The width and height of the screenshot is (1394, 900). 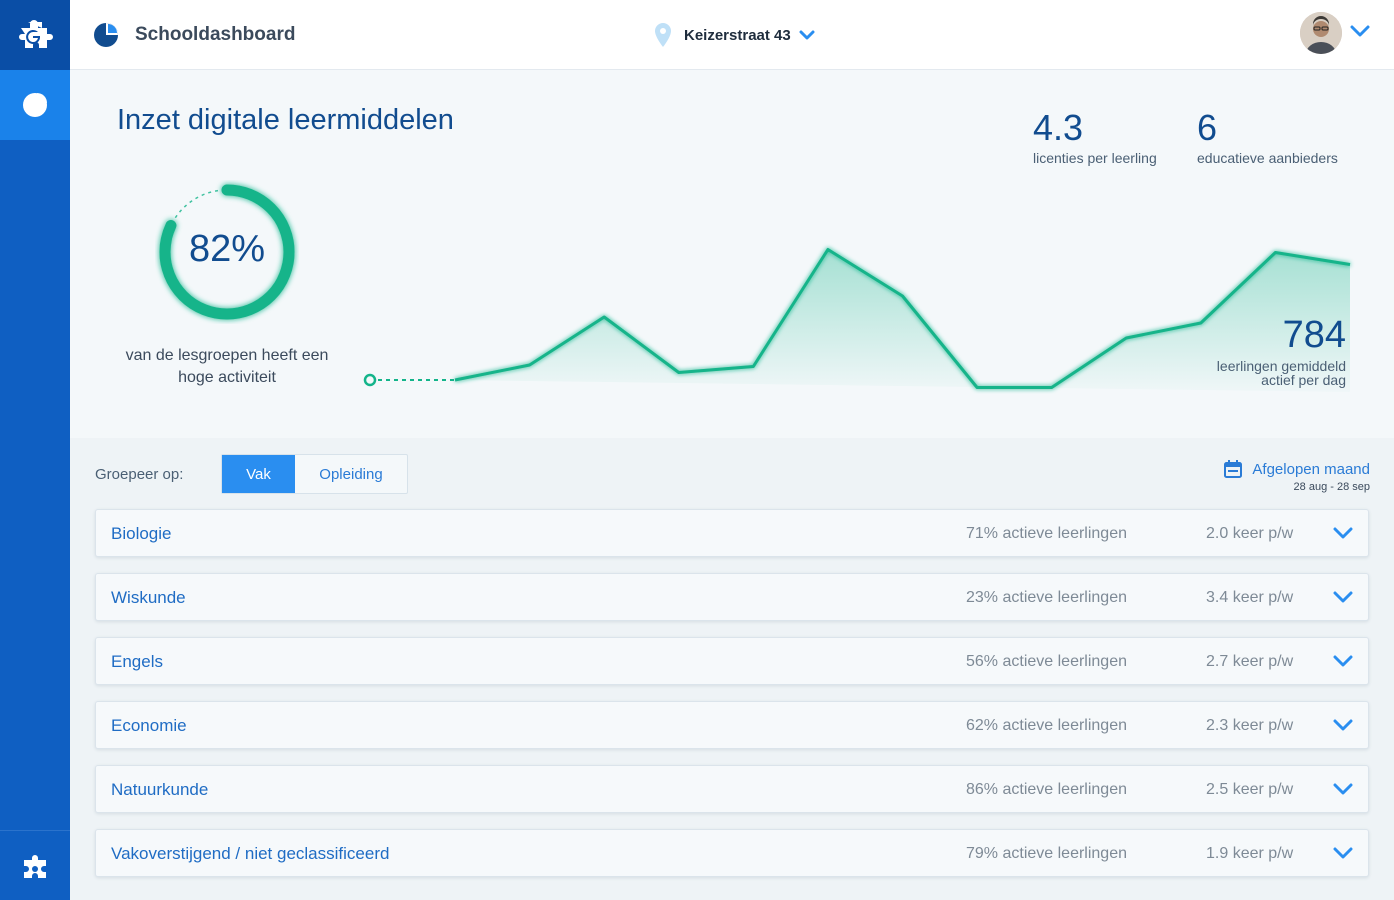 I want to click on group-by-toggle: Vak Opleiding, so click(x=314, y=474).